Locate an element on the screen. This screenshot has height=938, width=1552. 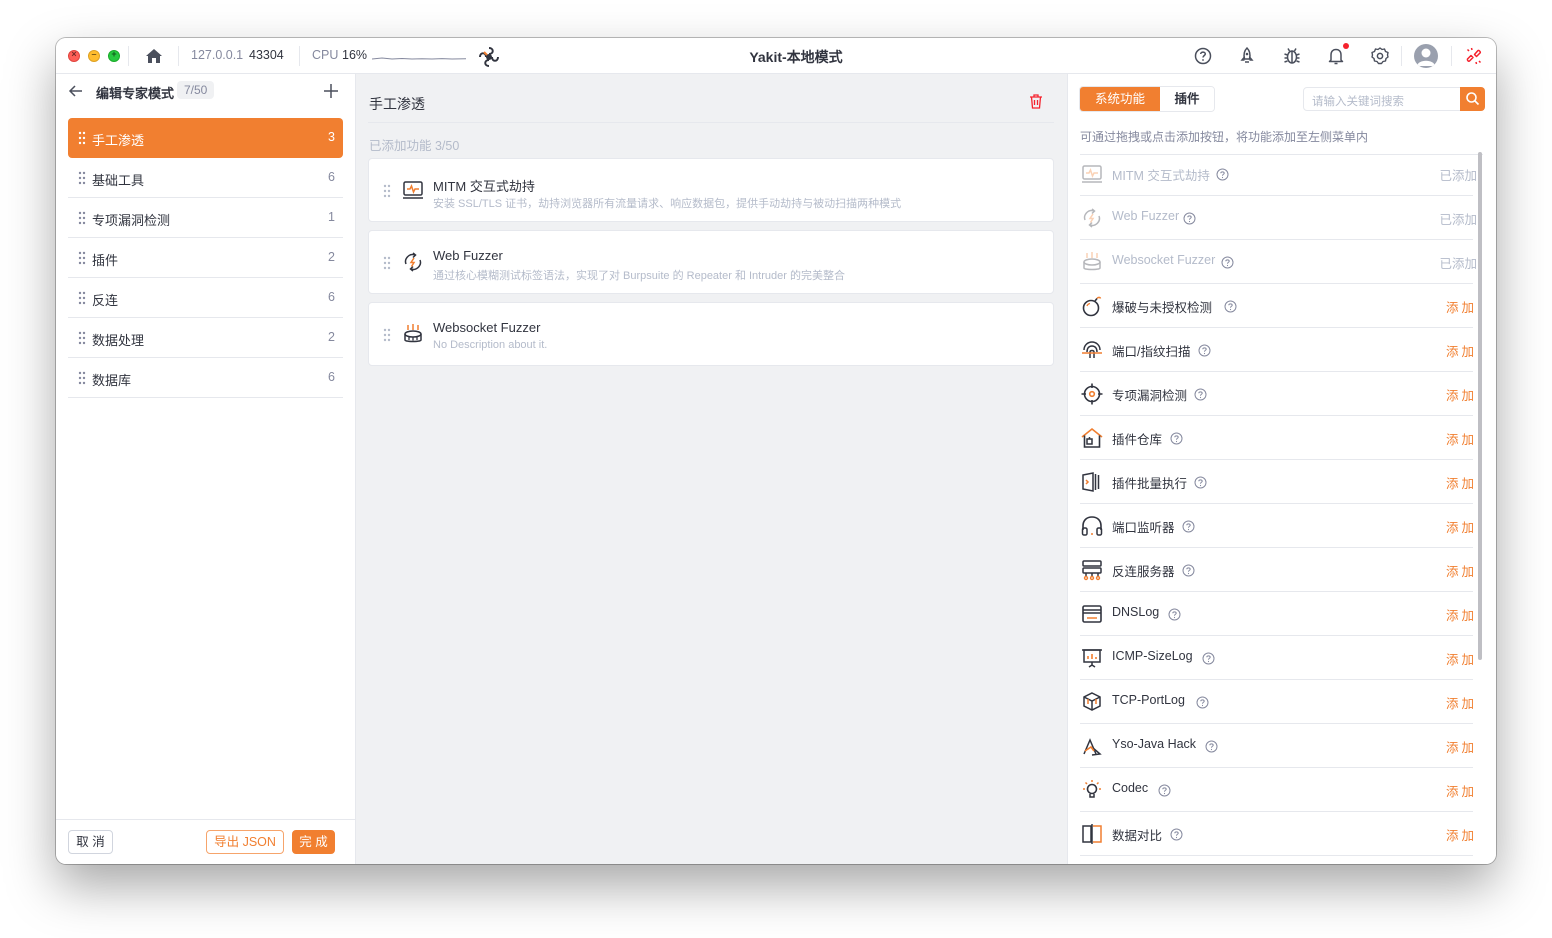
list-item: 专项漏洞检测 添加 is located at coordinates (1277, 394).